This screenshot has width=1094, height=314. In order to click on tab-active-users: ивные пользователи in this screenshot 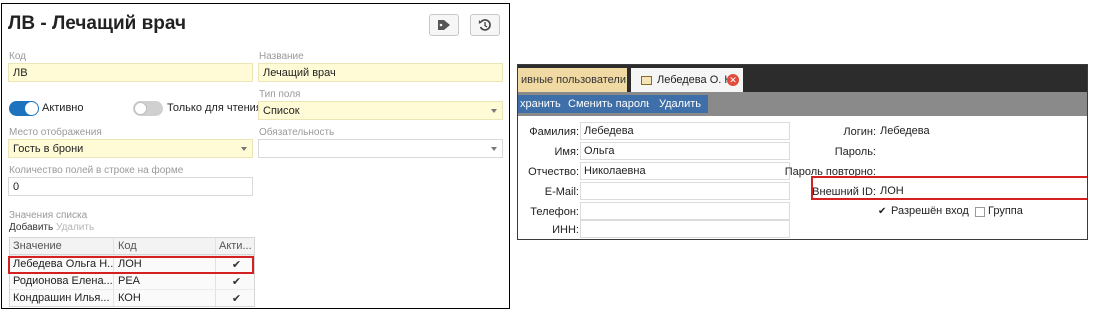, I will do `click(572, 80)`.